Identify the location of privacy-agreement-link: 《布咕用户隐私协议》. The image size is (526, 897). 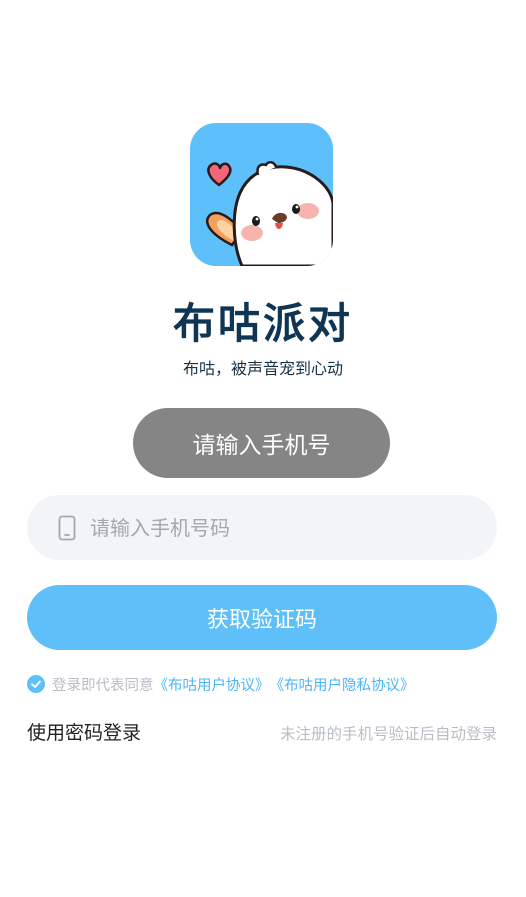
(342, 684).